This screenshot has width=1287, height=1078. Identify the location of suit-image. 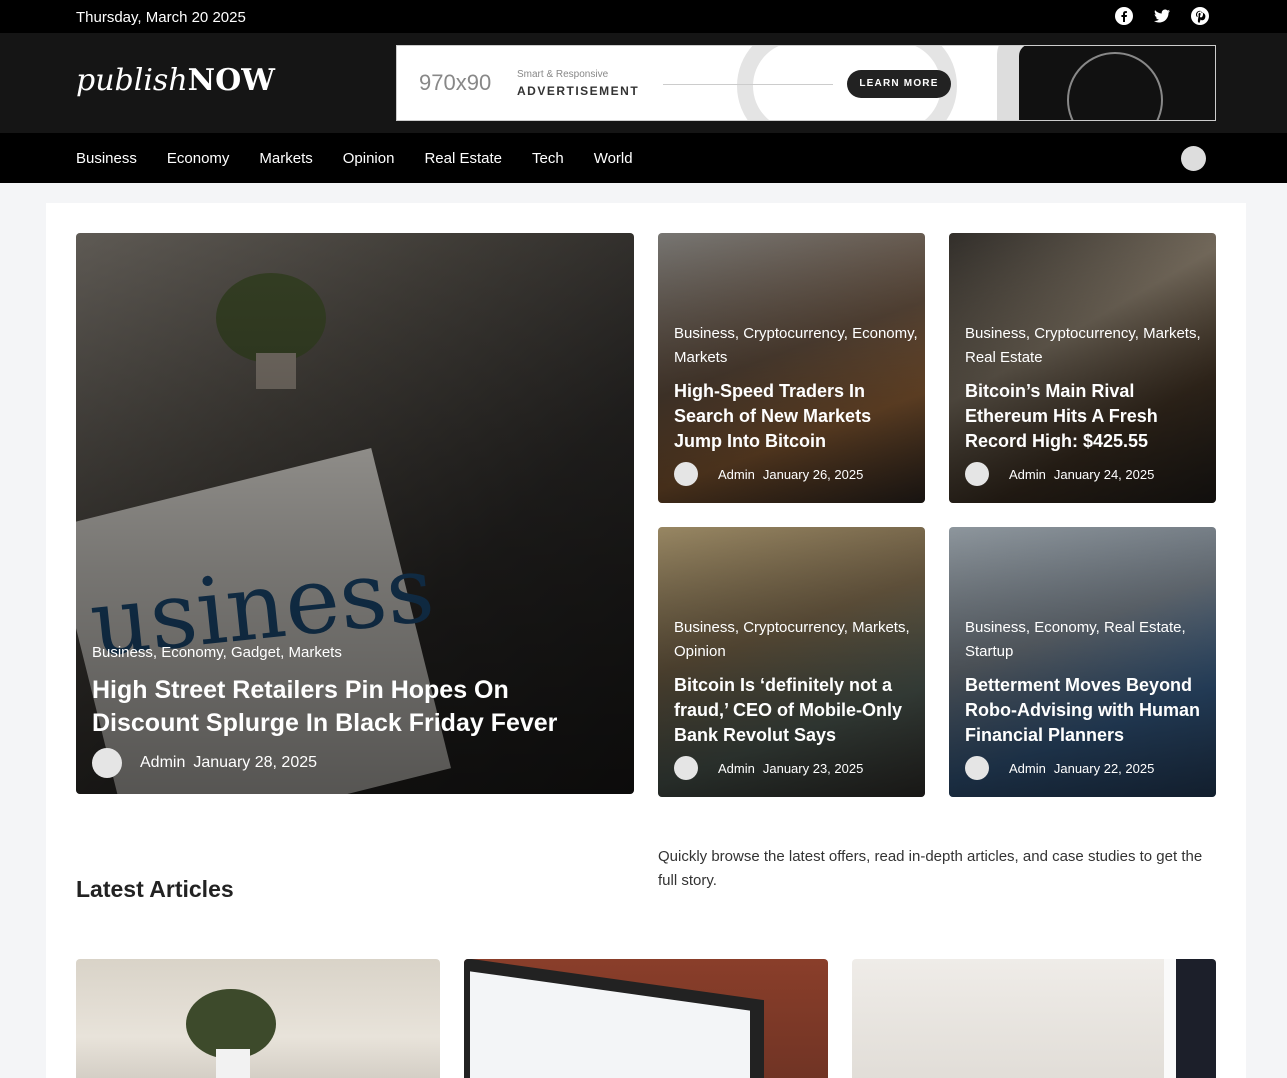
(1196, 1018).